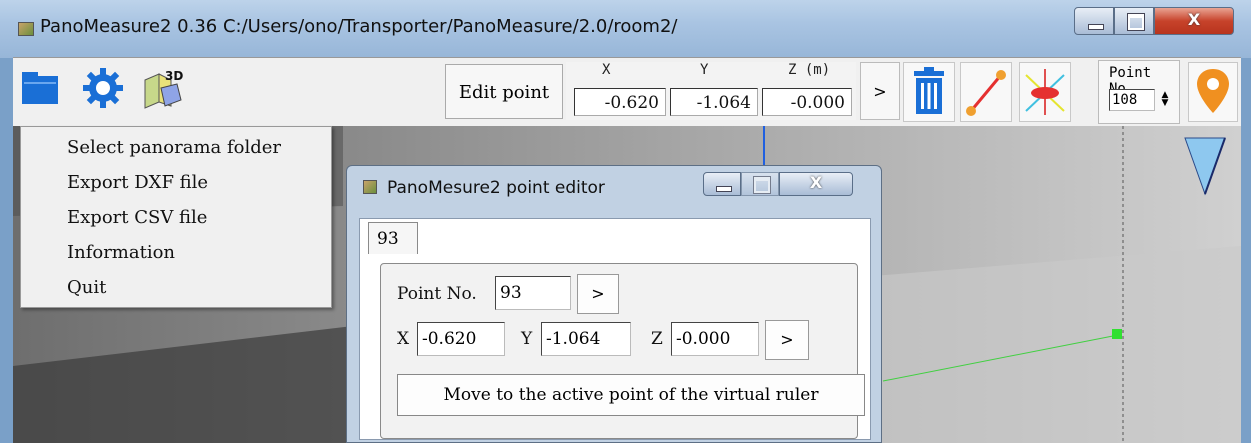 This screenshot has height=443, width=1251. What do you see at coordinates (880, 91) in the screenshot?
I see `go-button: >` at bounding box center [880, 91].